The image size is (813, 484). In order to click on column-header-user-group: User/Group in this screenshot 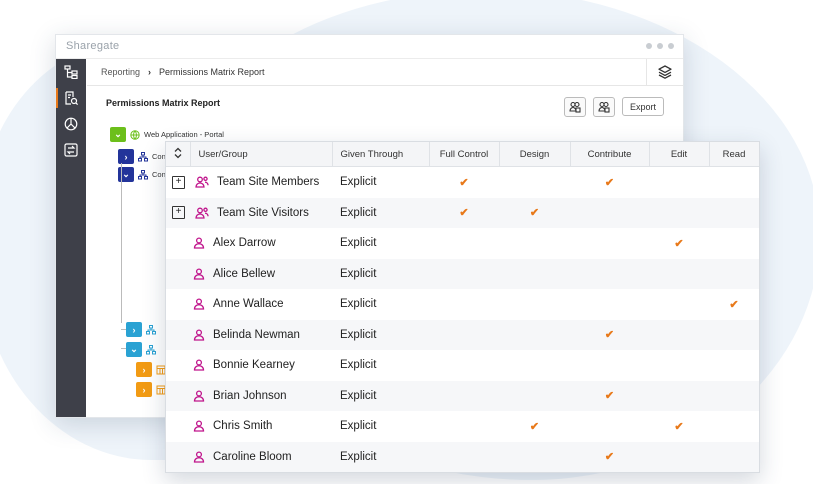, I will do `click(261, 154)`.